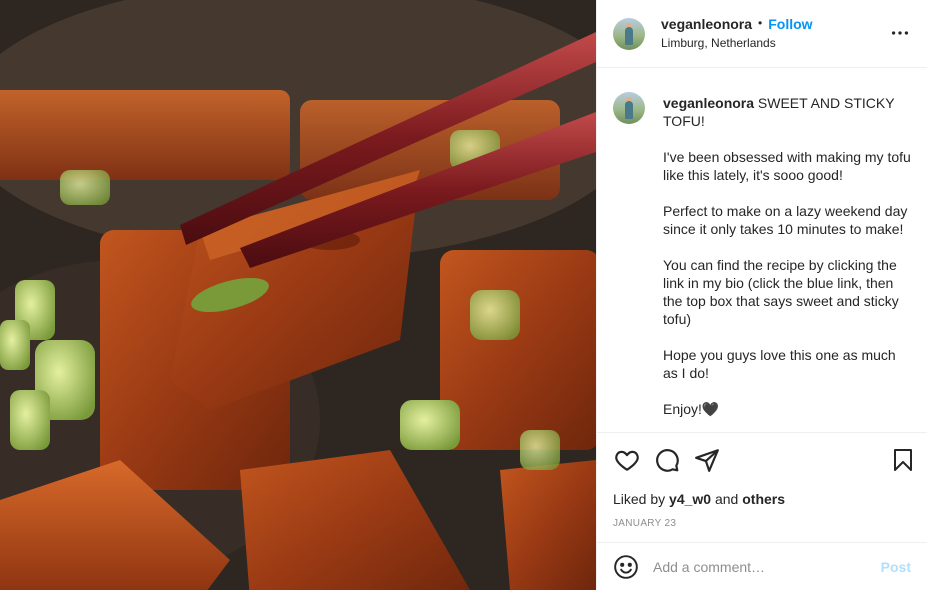 Image resolution: width=927 pixels, height=590 pixels. I want to click on caption-username: veganleonora, so click(708, 103).